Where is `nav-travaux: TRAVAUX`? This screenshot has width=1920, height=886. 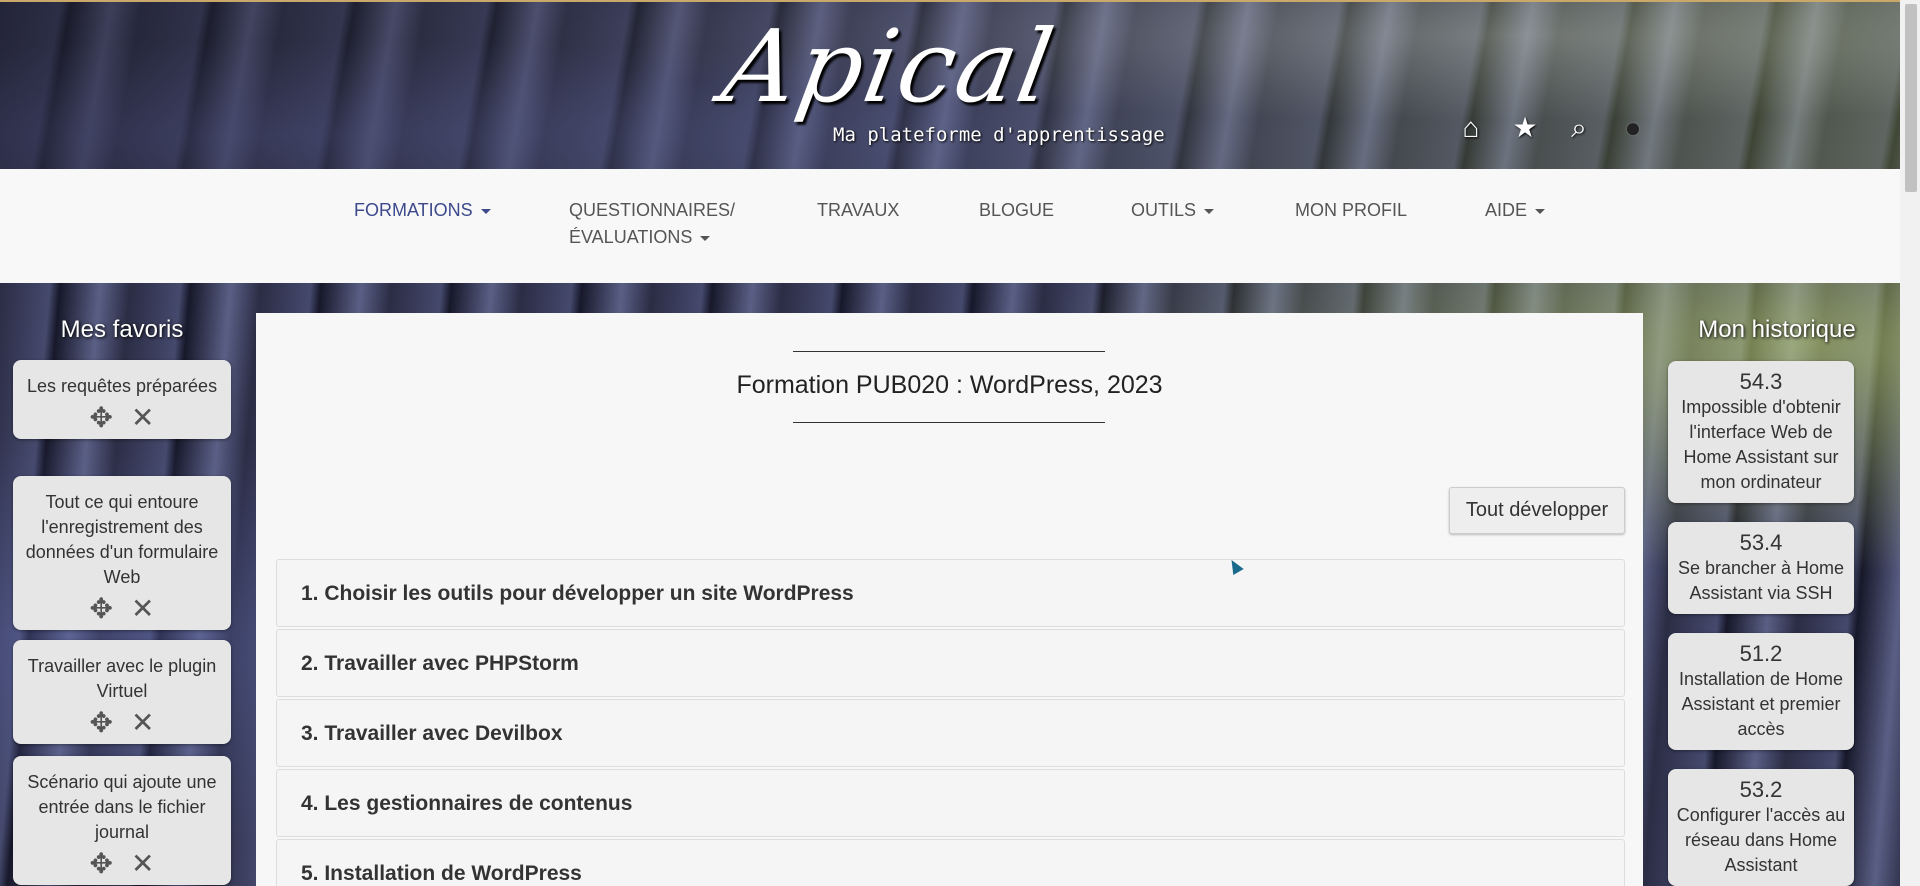
nav-travaux: TRAVAUX is located at coordinates (858, 210).